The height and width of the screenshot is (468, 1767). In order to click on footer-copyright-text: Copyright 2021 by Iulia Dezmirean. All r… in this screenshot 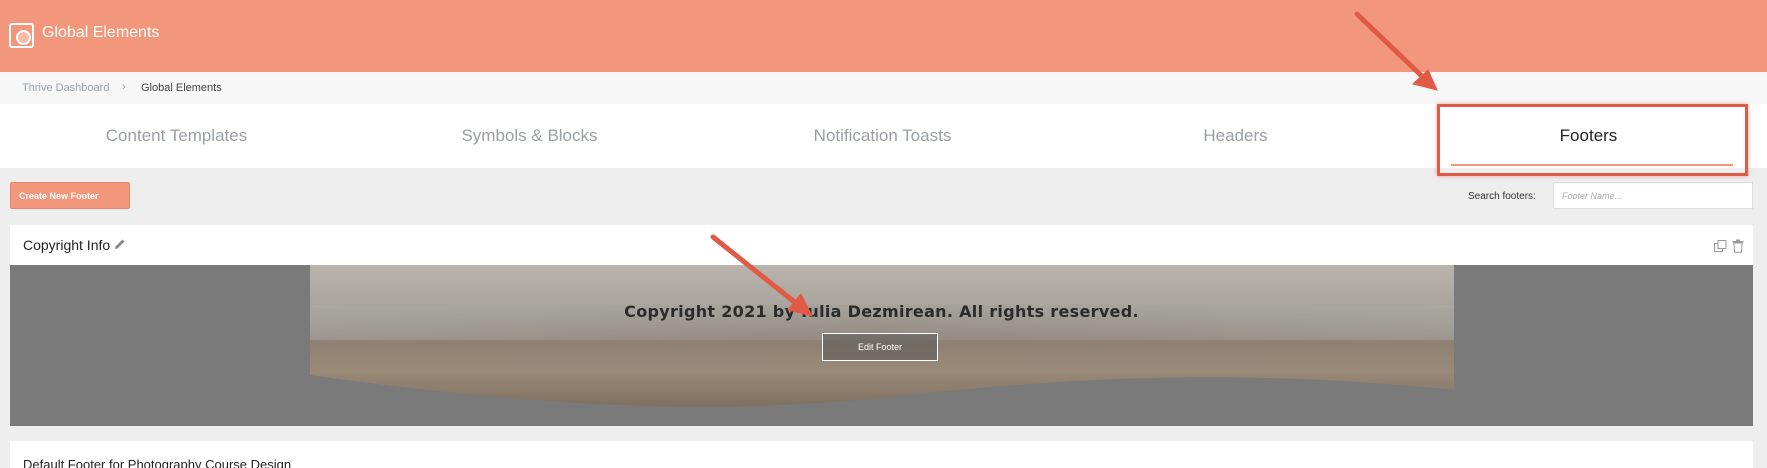, I will do `click(881, 311)`.